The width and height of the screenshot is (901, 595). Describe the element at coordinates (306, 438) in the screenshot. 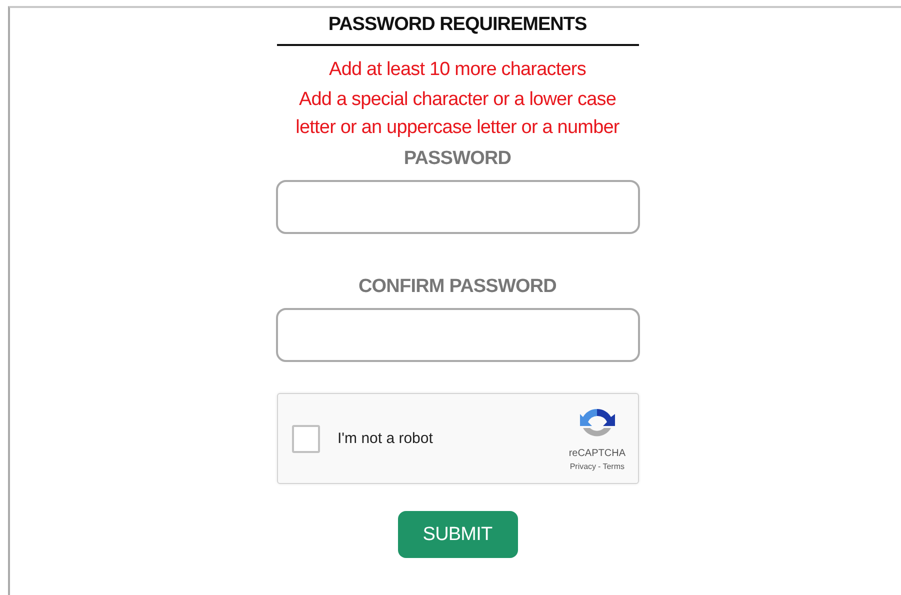

I see `captcha-checkbox` at that location.